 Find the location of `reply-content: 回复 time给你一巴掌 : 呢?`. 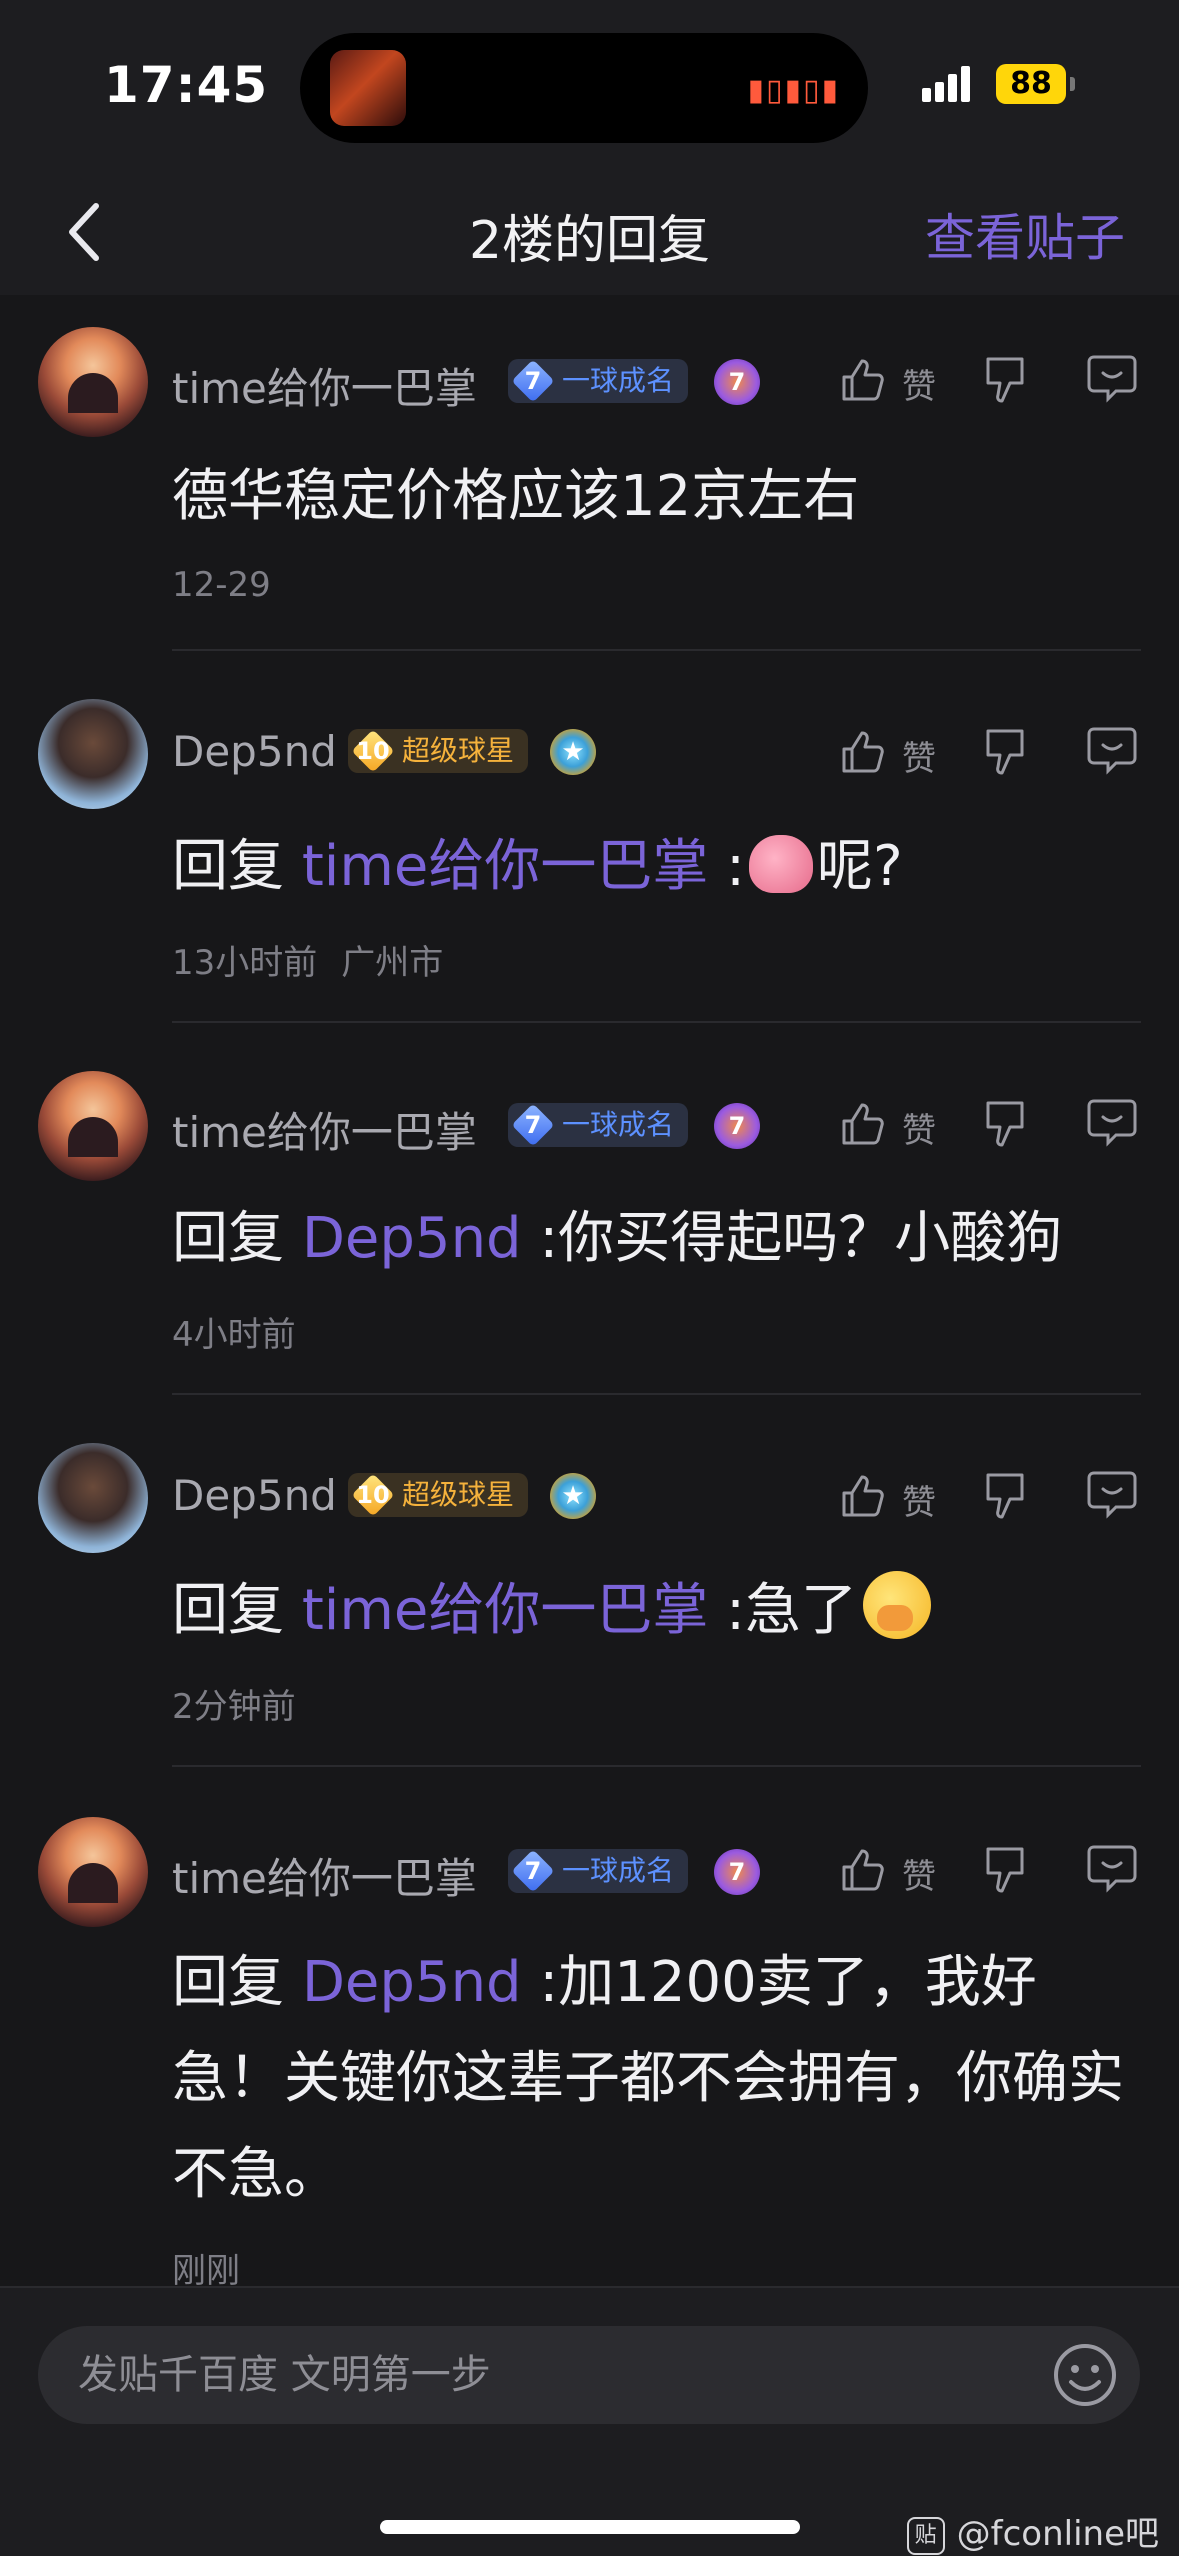

reply-content: 回复 time给你一巴掌 : 呢? is located at coordinates (537, 866).